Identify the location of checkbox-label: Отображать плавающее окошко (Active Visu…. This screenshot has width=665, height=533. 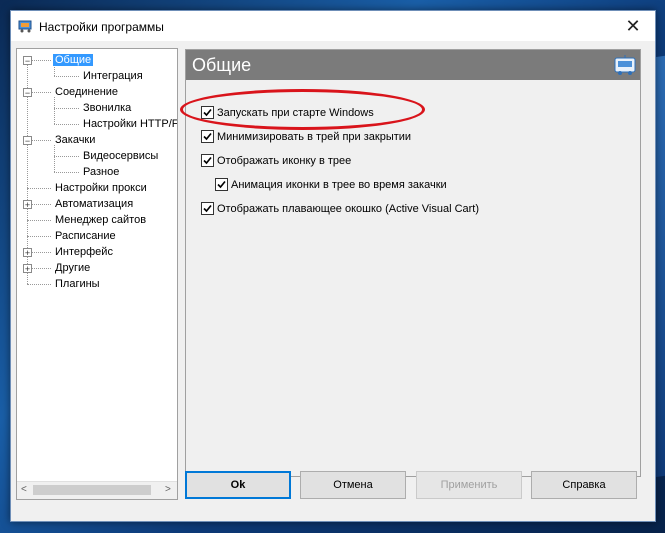
(348, 209).